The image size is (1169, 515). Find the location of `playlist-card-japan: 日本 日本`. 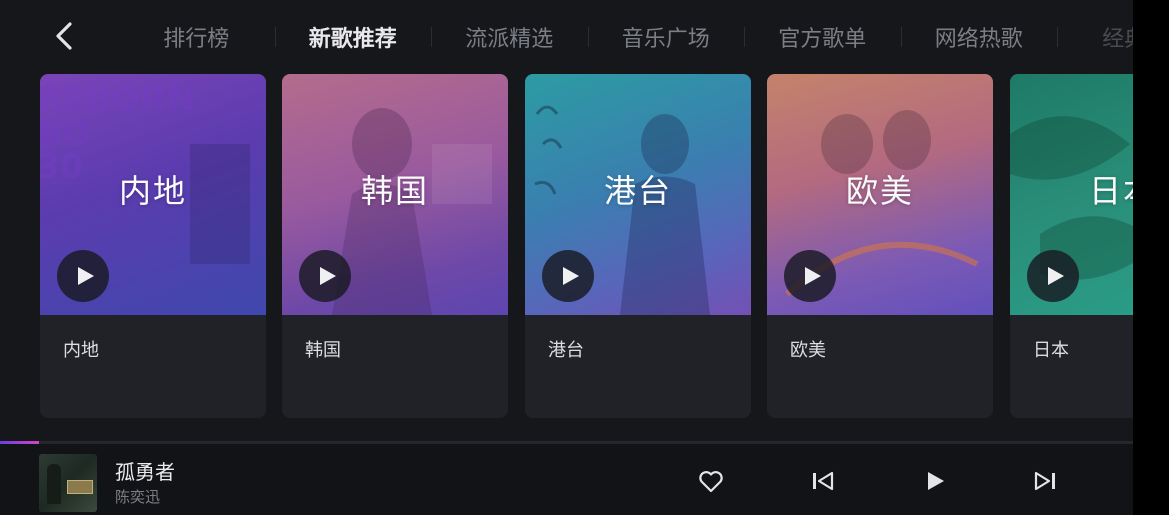

playlist-card-japan: 日本 日本 is located at coordinates (1071, 246).